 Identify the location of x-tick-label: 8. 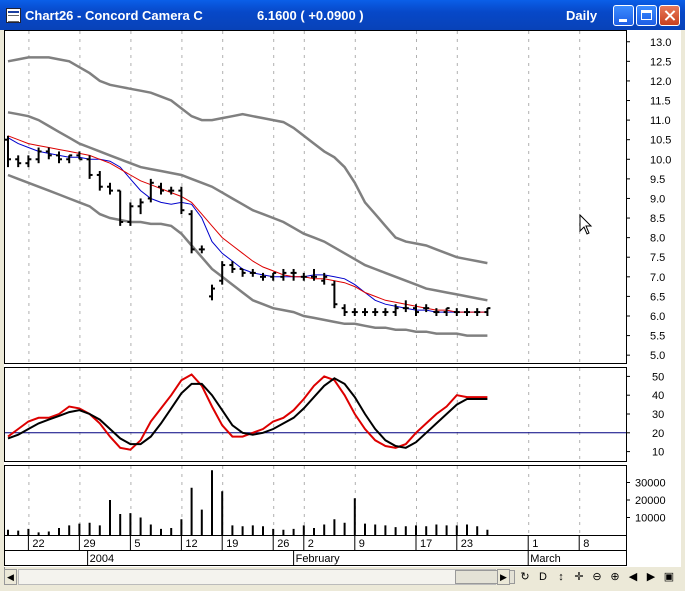
(586, 544).